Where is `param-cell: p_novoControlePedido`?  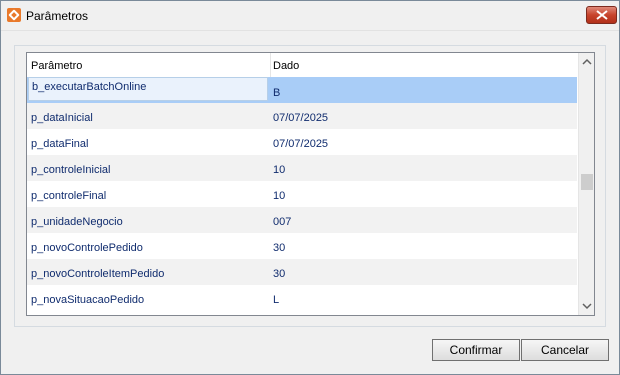
param-cell: p_novoControlePedido is located at coordinates (87, 248).